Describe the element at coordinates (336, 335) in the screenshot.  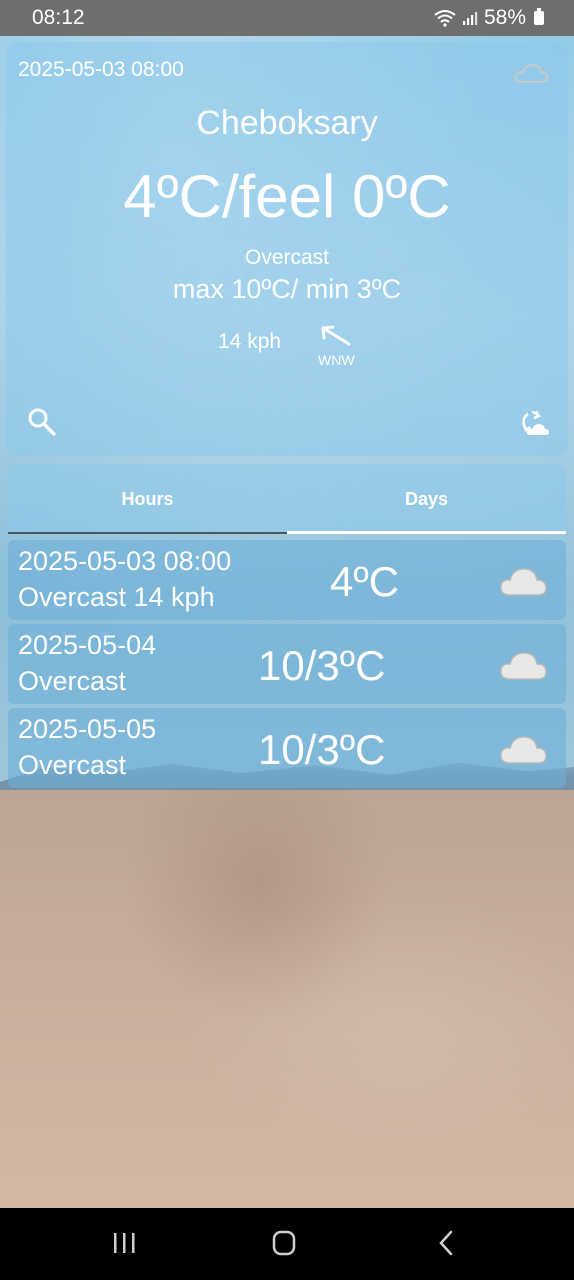
I see `wind-arrow-icon` at that location.